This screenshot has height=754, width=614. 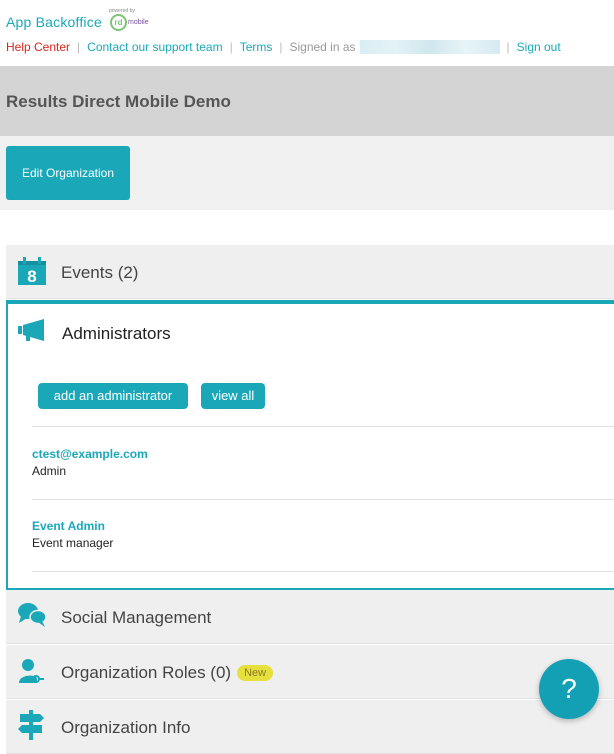 What do you see at coordinates (118, 22) in the screenshot?
I see `logo-rd-mark: rd` at bounding box center [118, 22].